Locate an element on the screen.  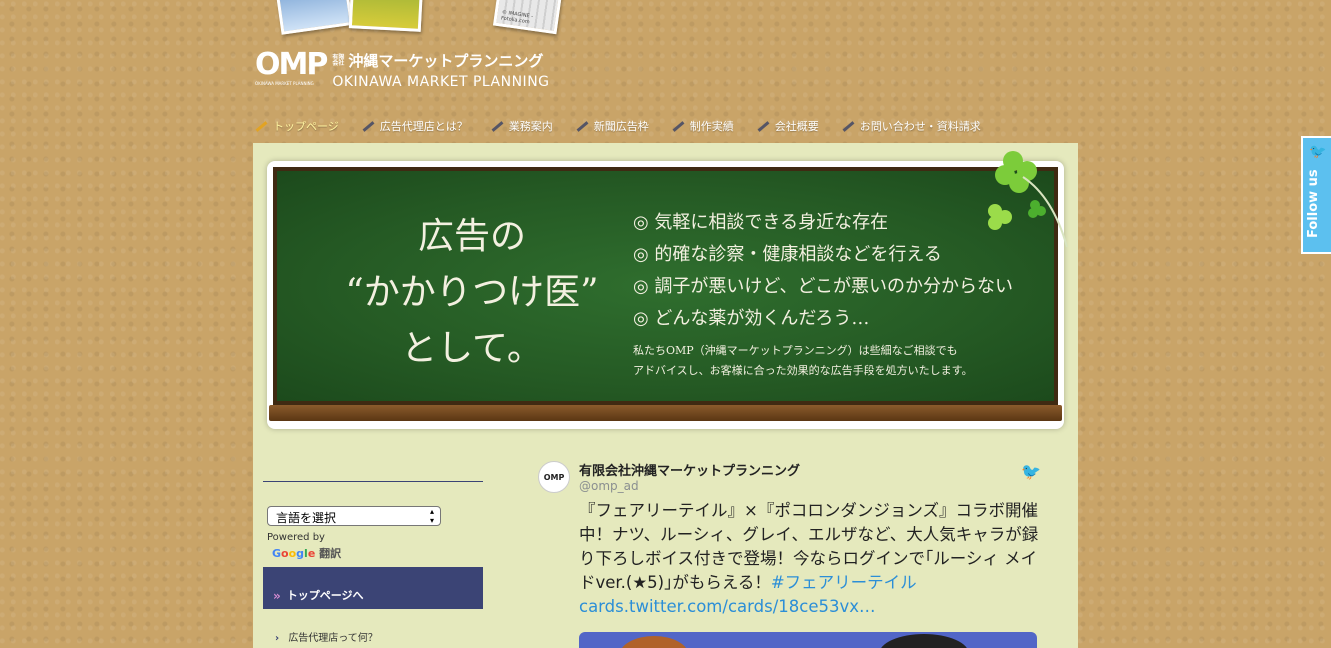
bullet-item: ◎ 気軽に相談できる身近な存在 is located at coordinates (761, 222).